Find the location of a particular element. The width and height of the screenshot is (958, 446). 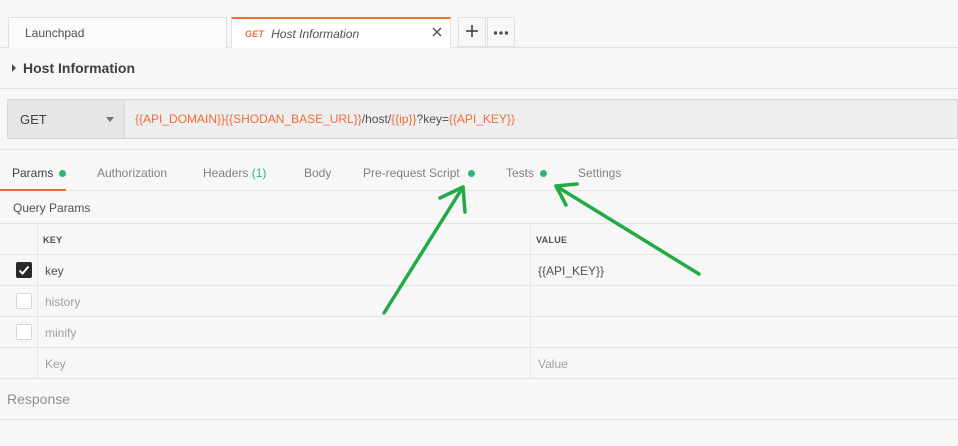

plus-icon is located at coordinates (472, 32).